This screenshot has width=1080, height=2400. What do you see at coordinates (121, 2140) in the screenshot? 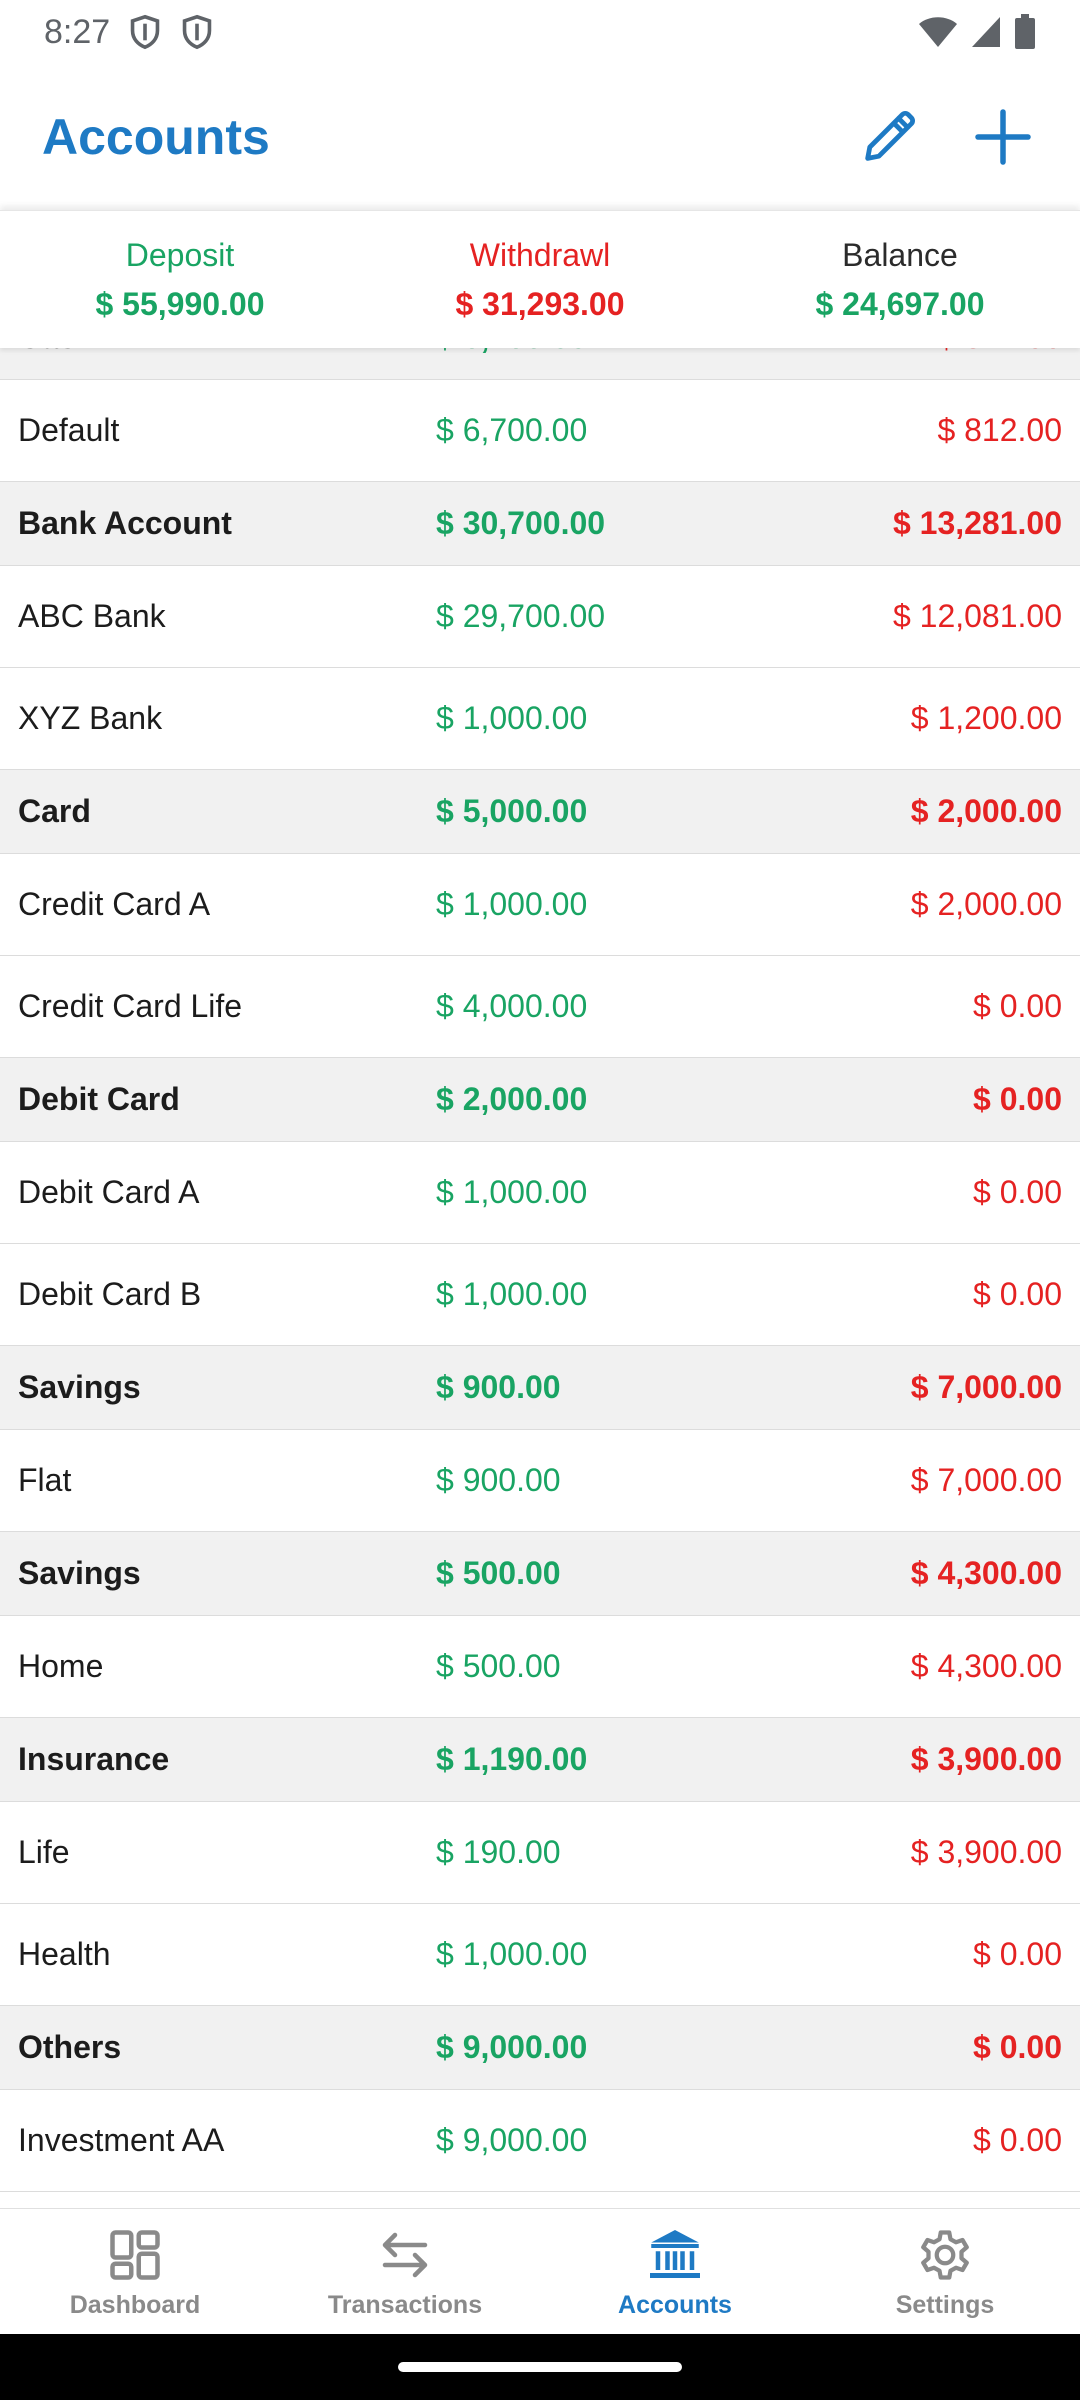
I see `account-name: Investment AA` at bounding box center [121, 2140].